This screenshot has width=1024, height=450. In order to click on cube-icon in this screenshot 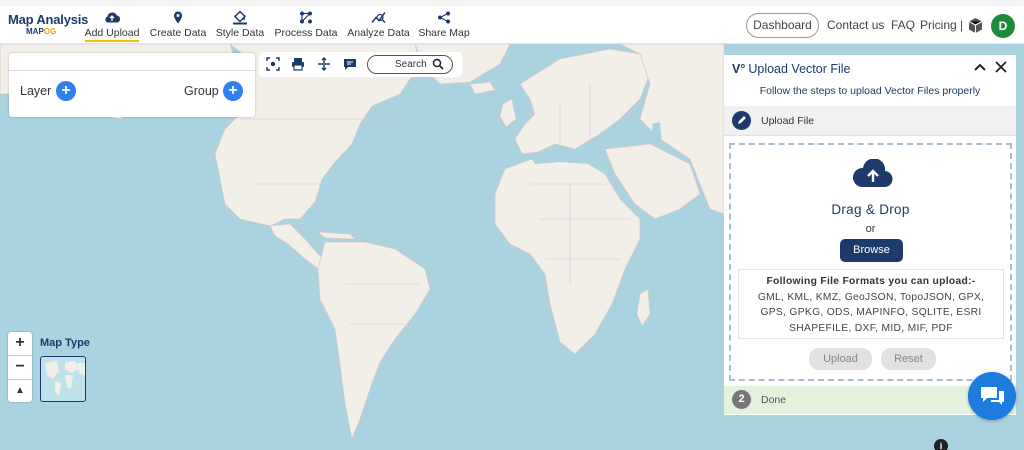, I will do `click(975, 25)`.